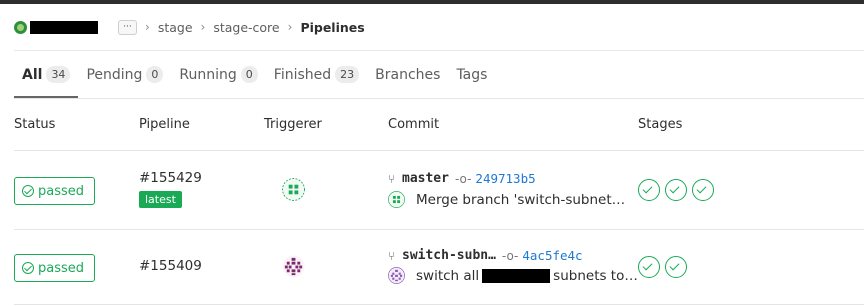  What do you see at coordinates (164, 124) in the screenshot?
I see `column-header-pipeline: Pipeline` at bounding box center [164, 124].